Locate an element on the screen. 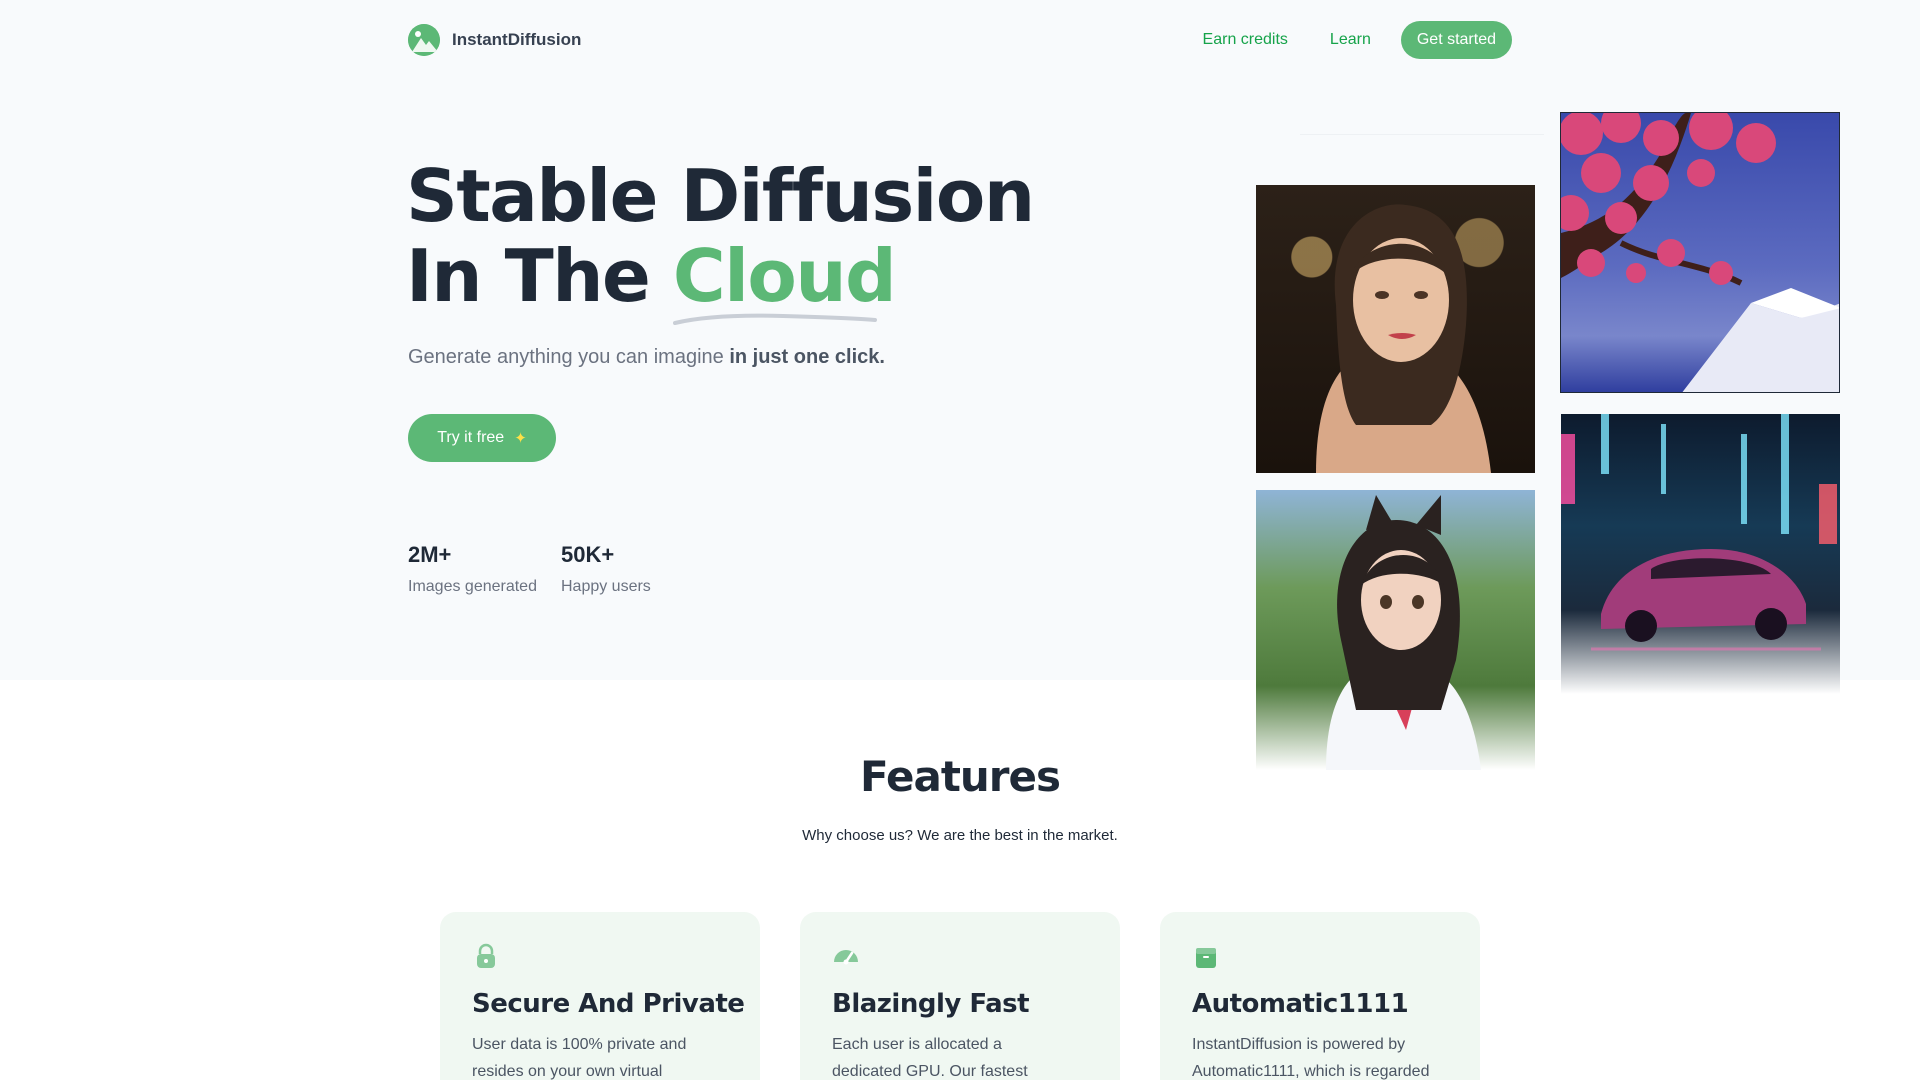 Image resolution: width=1920 pixels, height=1080 pixels. try-it-free-button: Try it free ✦ is located at coordinates (482, 438).